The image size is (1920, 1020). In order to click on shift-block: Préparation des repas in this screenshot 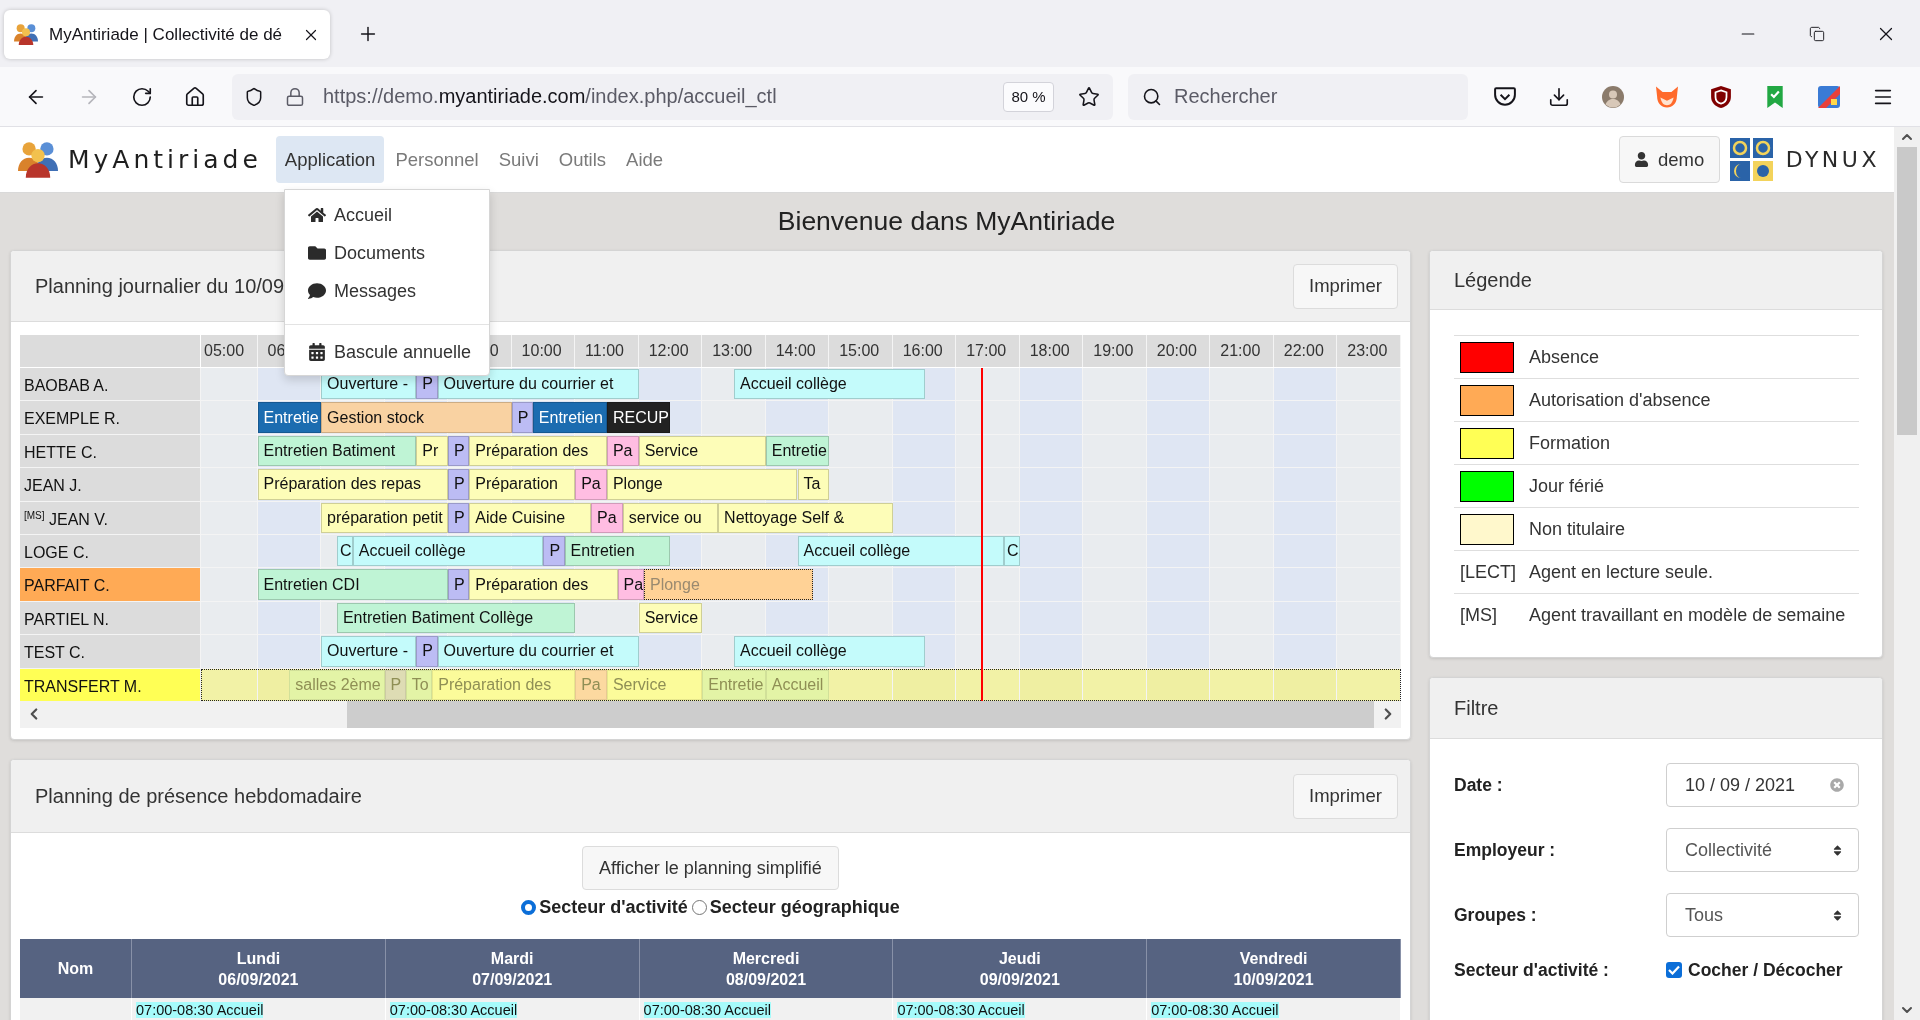, I will do `click(353, 484)`.